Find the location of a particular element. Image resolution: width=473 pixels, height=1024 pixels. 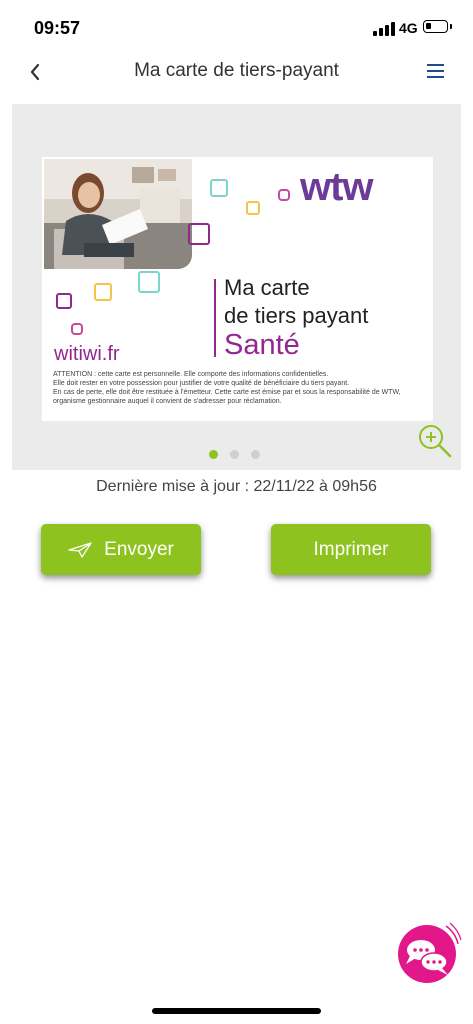

status-time: 09:57 is located at coordinates (57, 28).